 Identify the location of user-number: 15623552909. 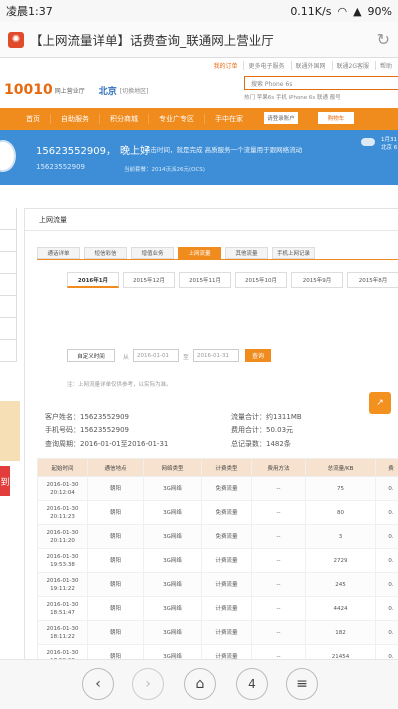
(60, 167).